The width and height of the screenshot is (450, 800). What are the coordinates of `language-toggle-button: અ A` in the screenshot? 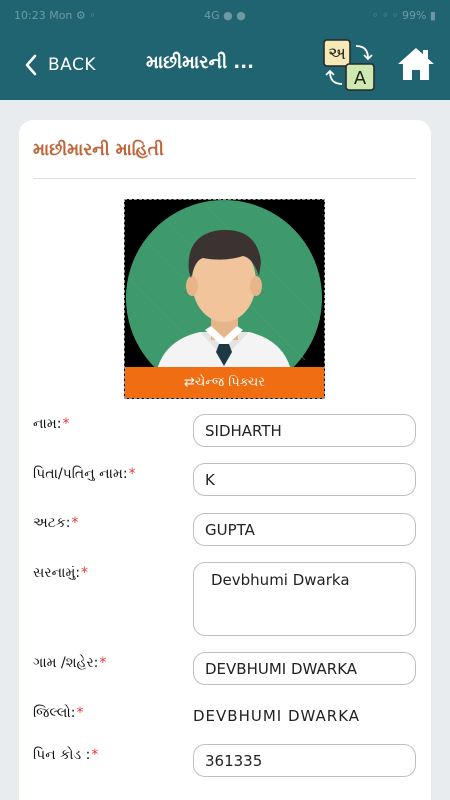 It's located at (350, 65).